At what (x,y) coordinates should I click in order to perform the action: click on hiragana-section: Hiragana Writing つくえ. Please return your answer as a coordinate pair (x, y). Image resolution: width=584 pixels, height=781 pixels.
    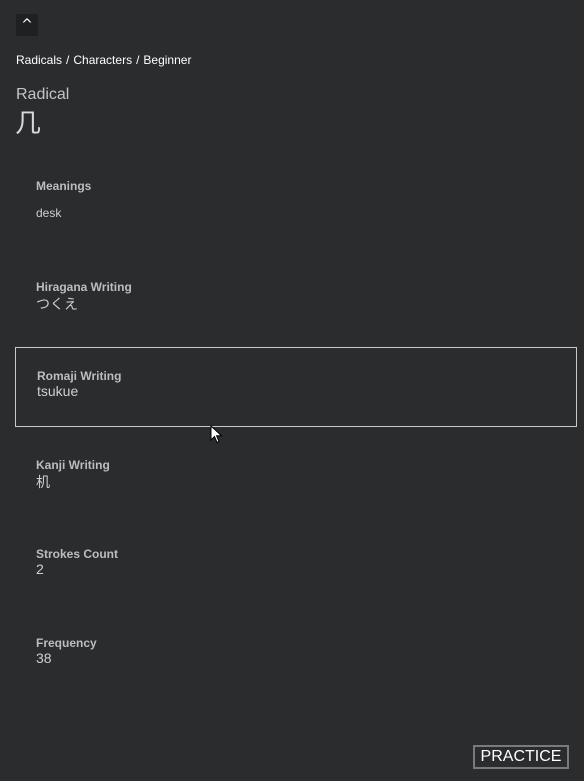
    Looking at the image, I should click on (296, 297).